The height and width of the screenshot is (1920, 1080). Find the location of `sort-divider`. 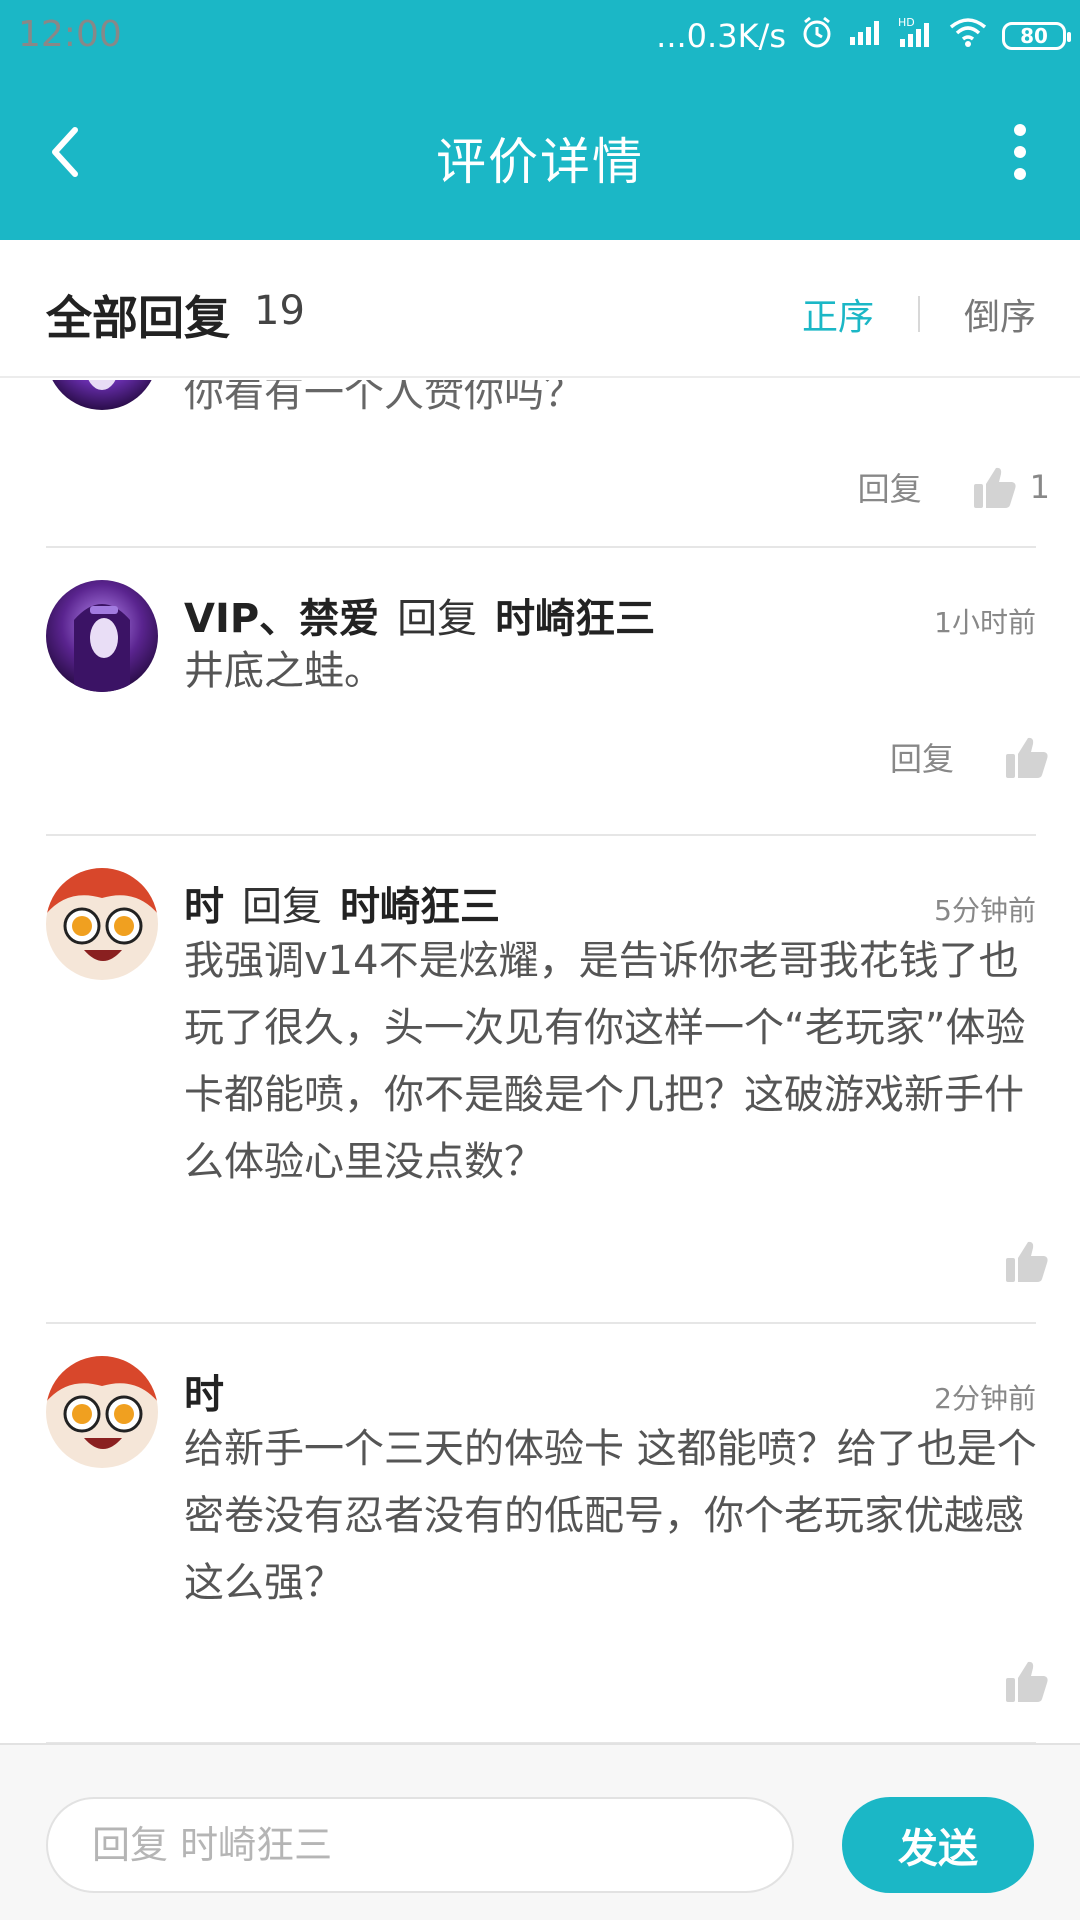

sort-divider is located at coordinates (918, 314).